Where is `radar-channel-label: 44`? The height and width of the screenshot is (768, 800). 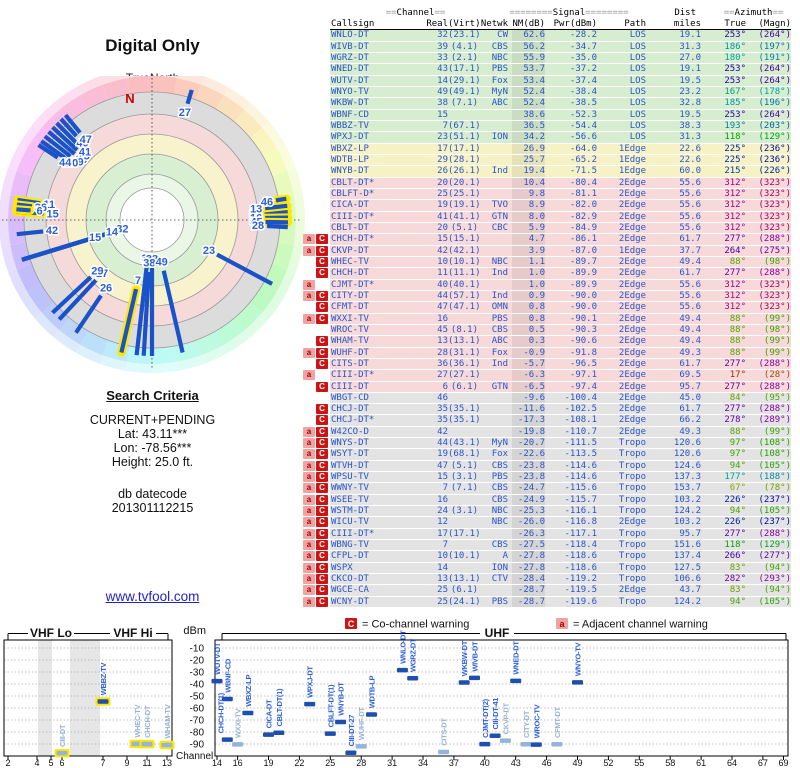
radar-channel-label: 44 is located at coordinates (65, 163).